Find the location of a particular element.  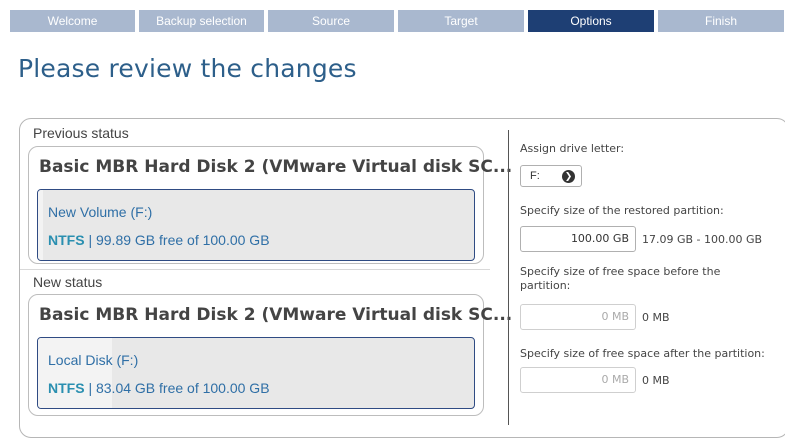

drive-letter-select: F: ❯ is located at coordinates (551, 176).